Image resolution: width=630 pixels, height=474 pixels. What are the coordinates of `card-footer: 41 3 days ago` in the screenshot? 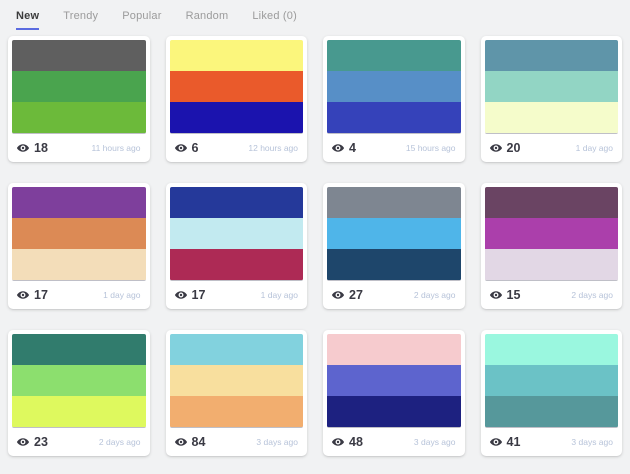 It's located at (552, 442).